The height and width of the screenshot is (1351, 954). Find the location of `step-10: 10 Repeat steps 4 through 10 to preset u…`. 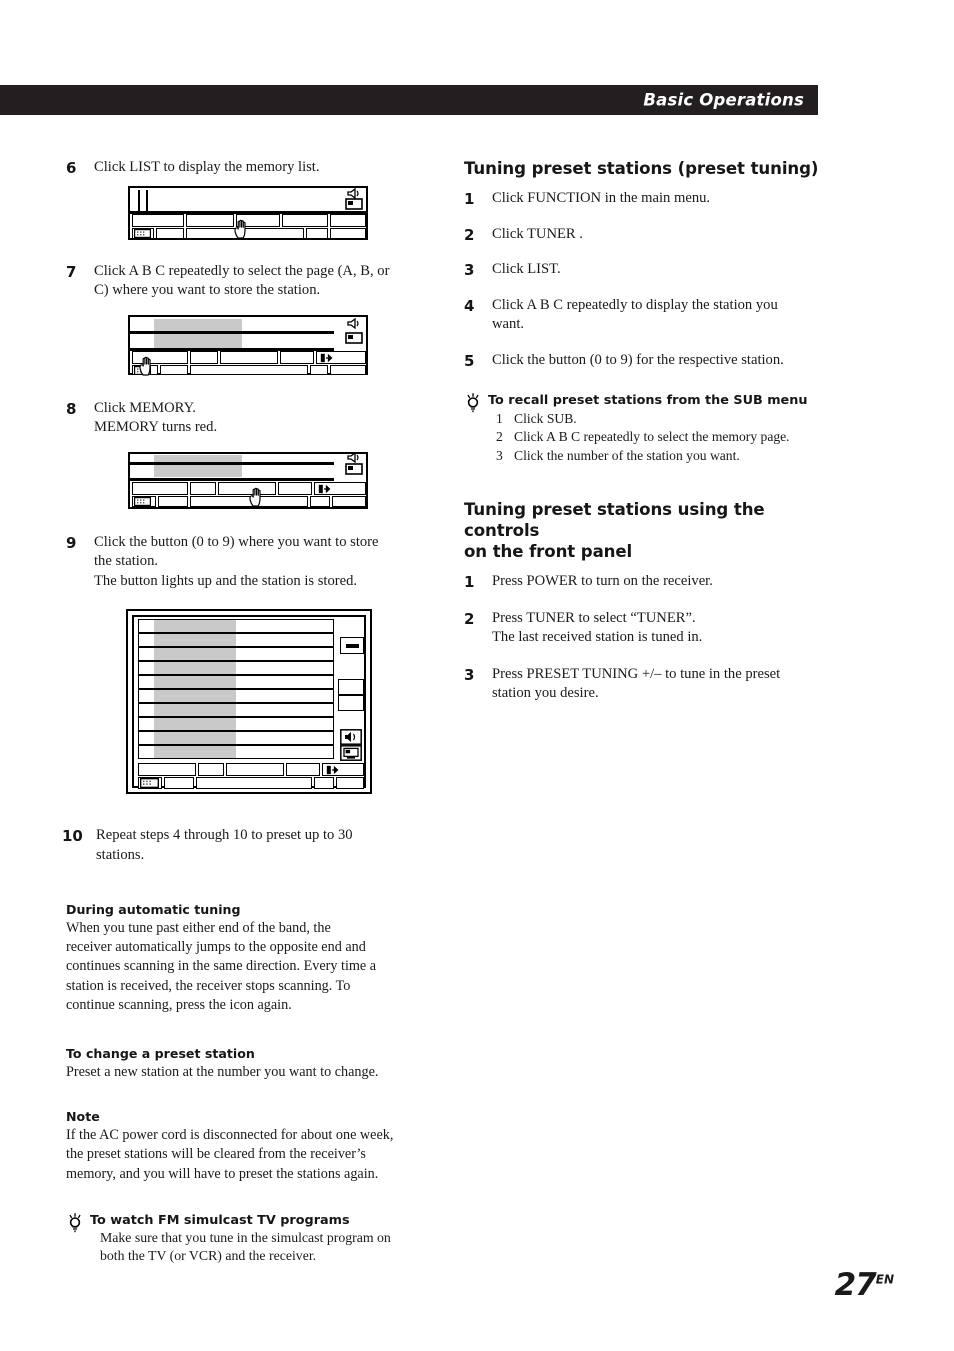

step-10: 10 Repeat steps 4 through 10 to preset u… is located at coordinates (242, 845).